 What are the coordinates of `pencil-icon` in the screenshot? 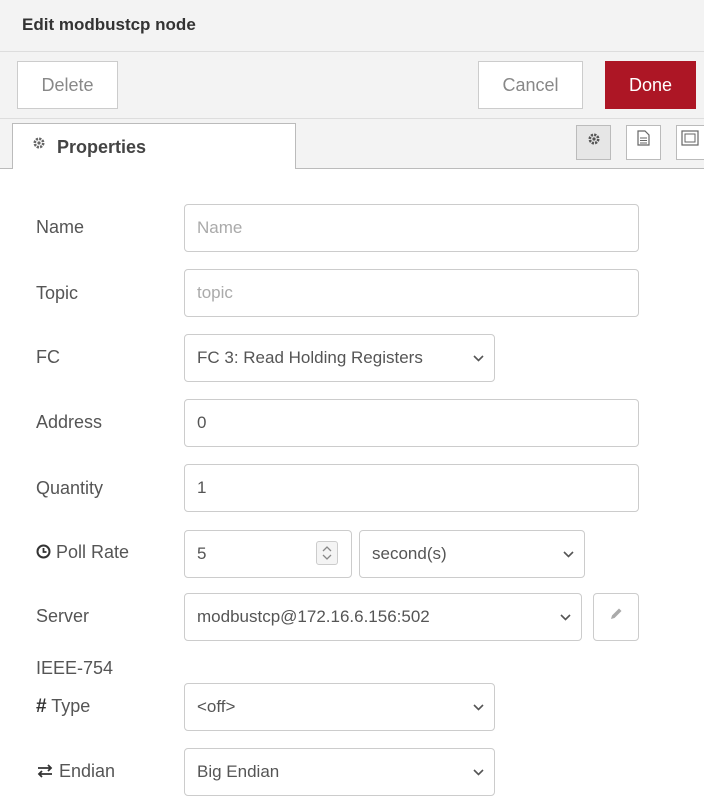 It's located at (616, 616).